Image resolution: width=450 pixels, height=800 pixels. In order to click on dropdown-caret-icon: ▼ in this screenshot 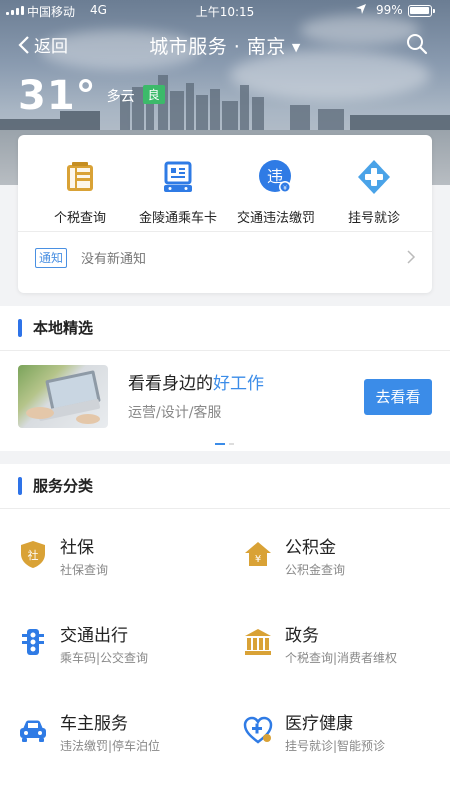, I will do `click(296, 47)`.